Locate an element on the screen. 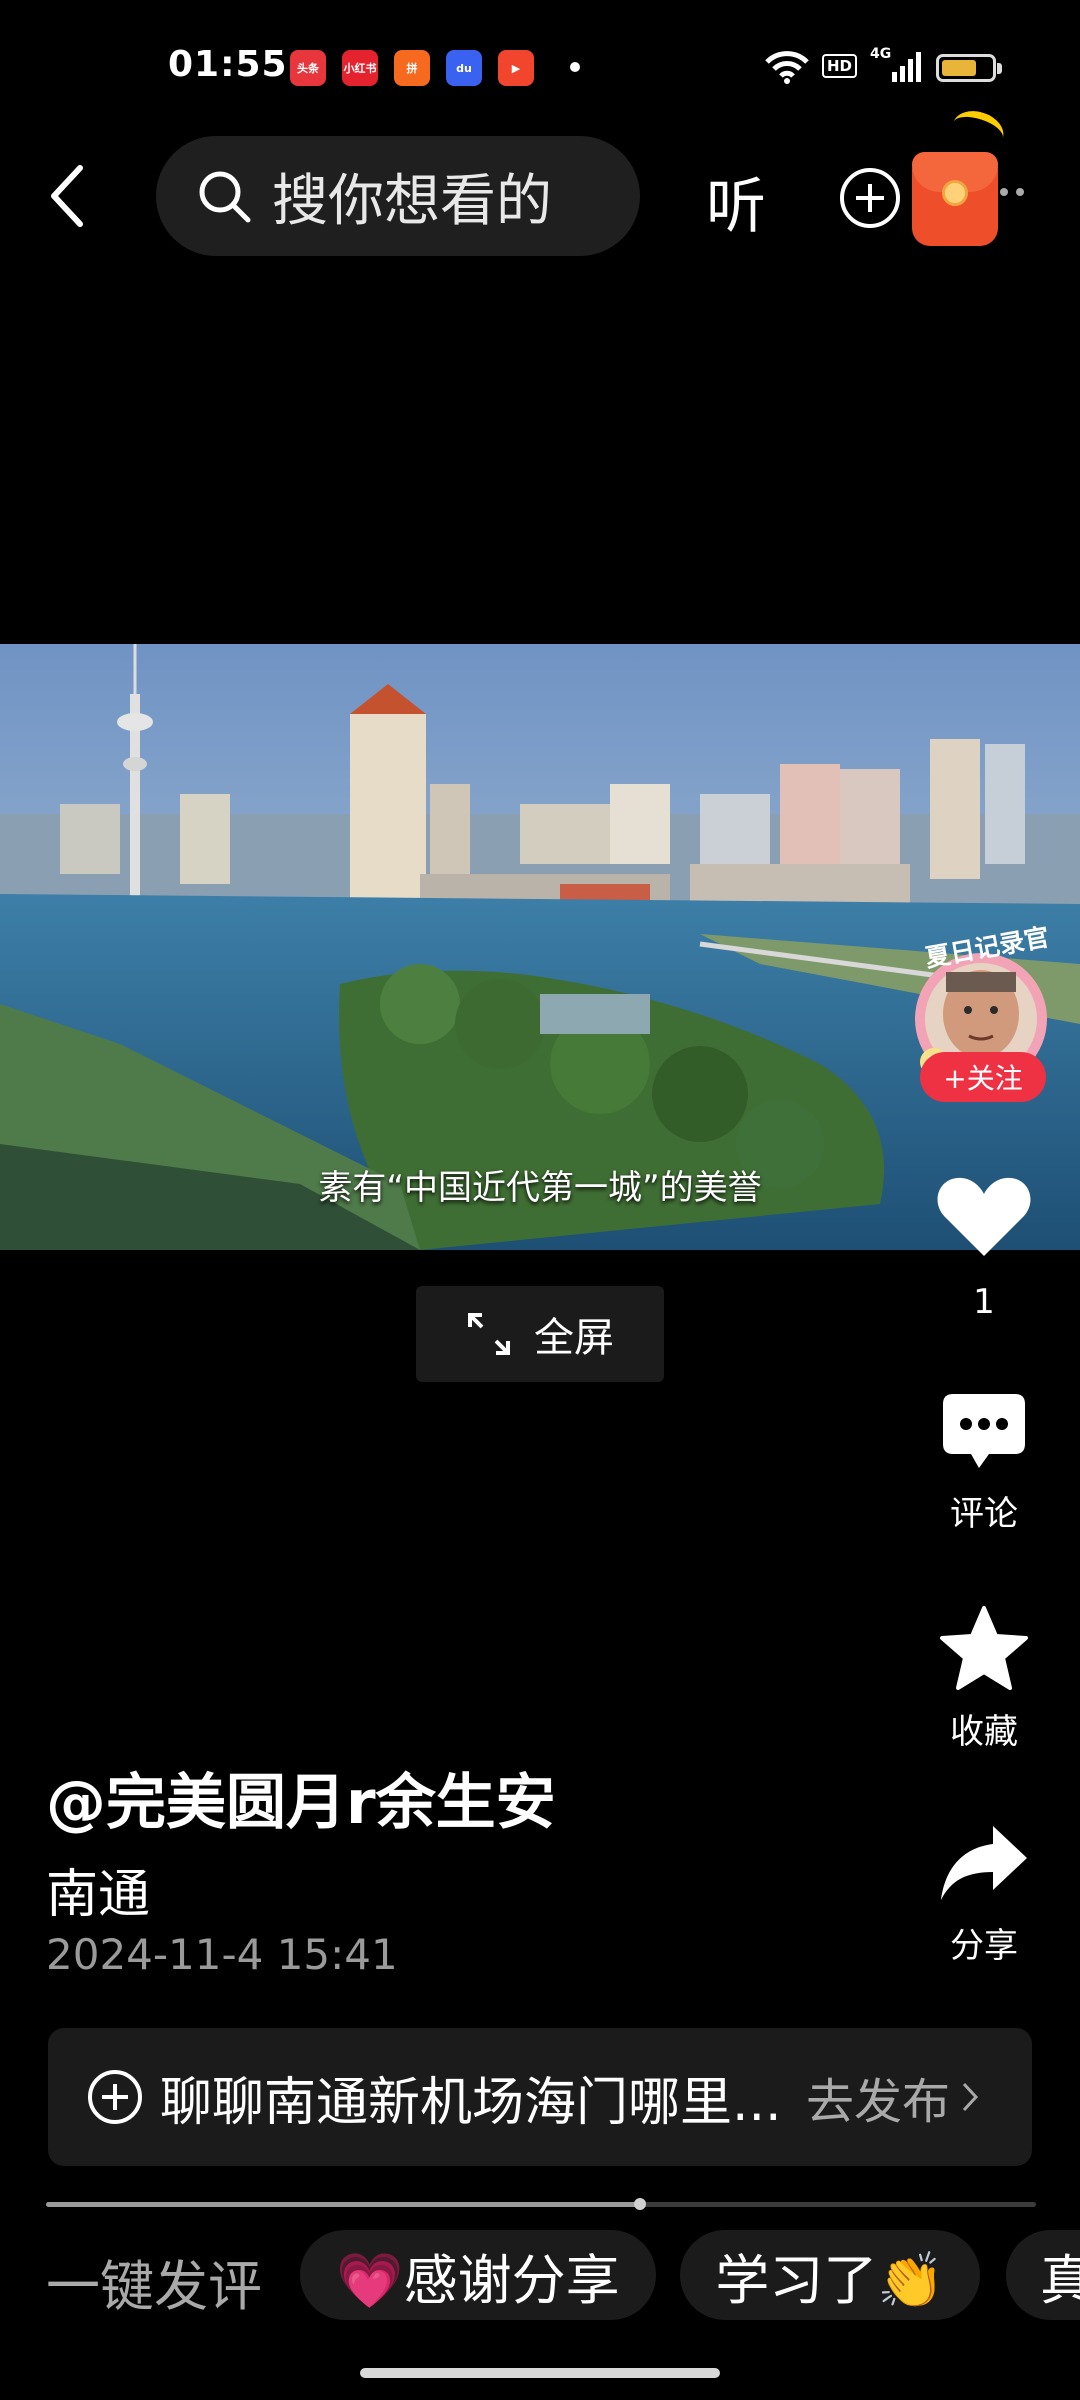 Image resolution: width=1080 pixels, height=2400 pixels. share-arrow-icon is located at coordinates (984, 1863).